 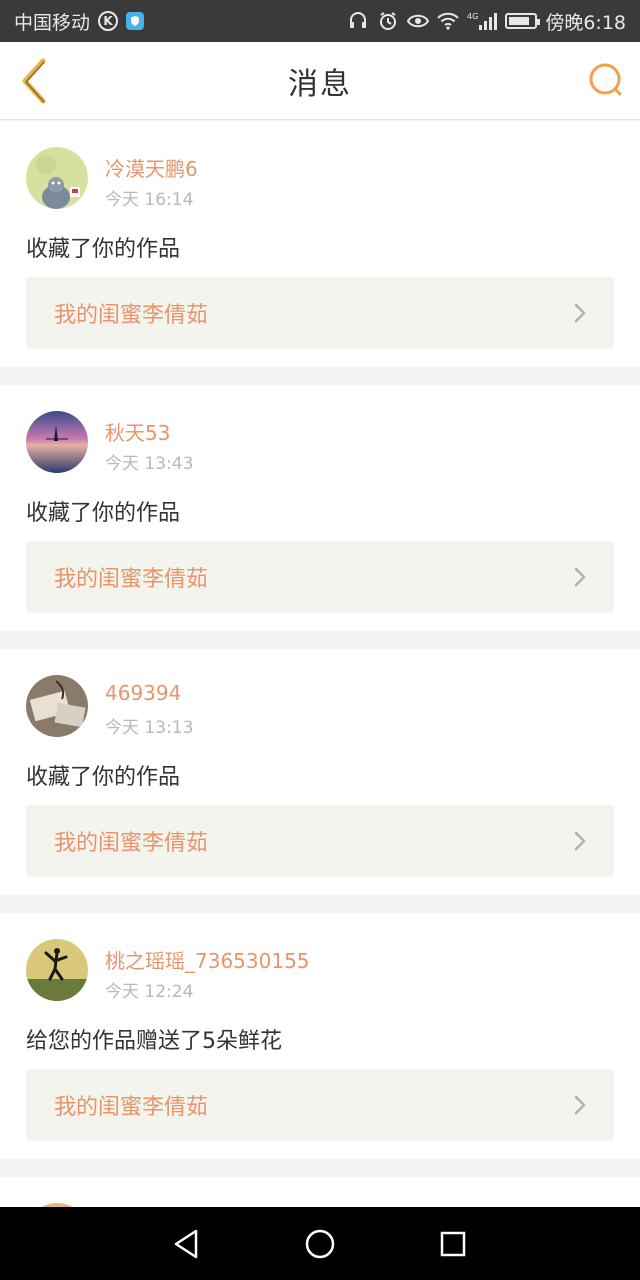 What do you see at coordinates (523, 21) in the screenshot?
I see `battery-icon` at bounding box center [523, 21].